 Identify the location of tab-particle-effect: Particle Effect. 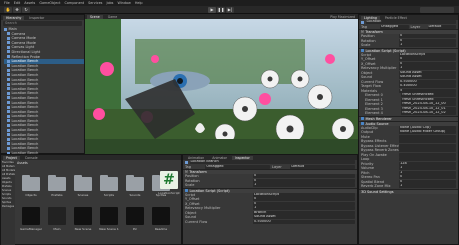
(396, 18).